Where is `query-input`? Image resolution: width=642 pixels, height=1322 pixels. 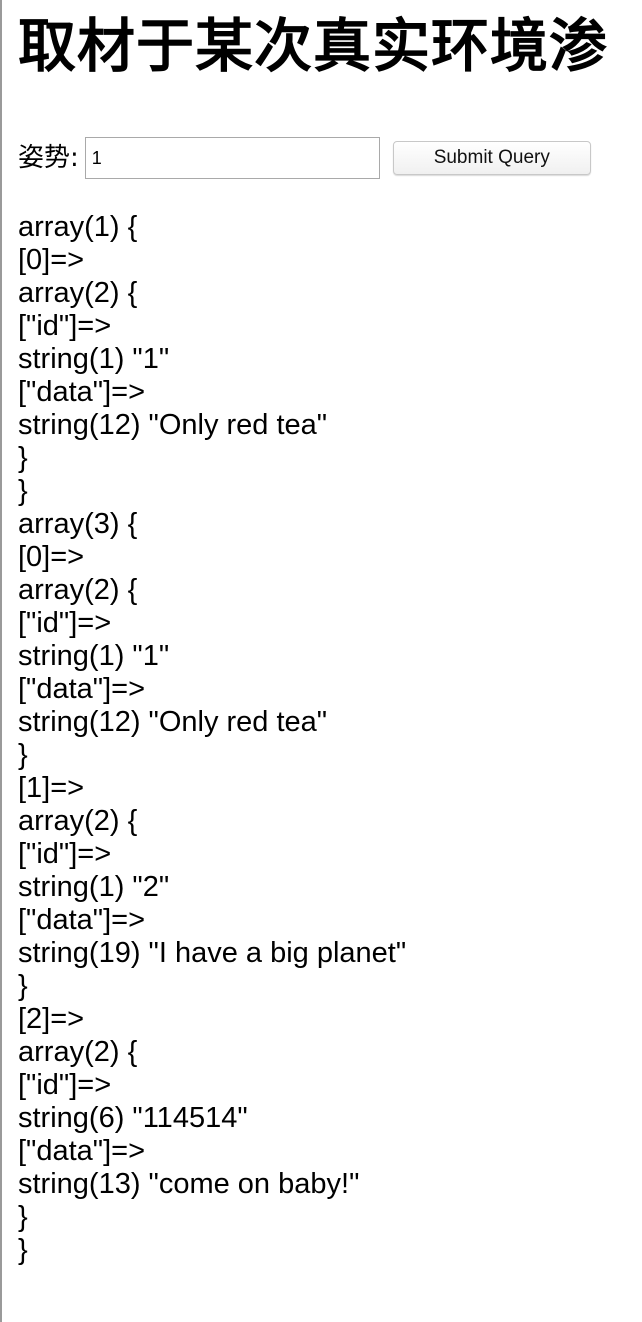
query-input is located at coordinates (232, 158).